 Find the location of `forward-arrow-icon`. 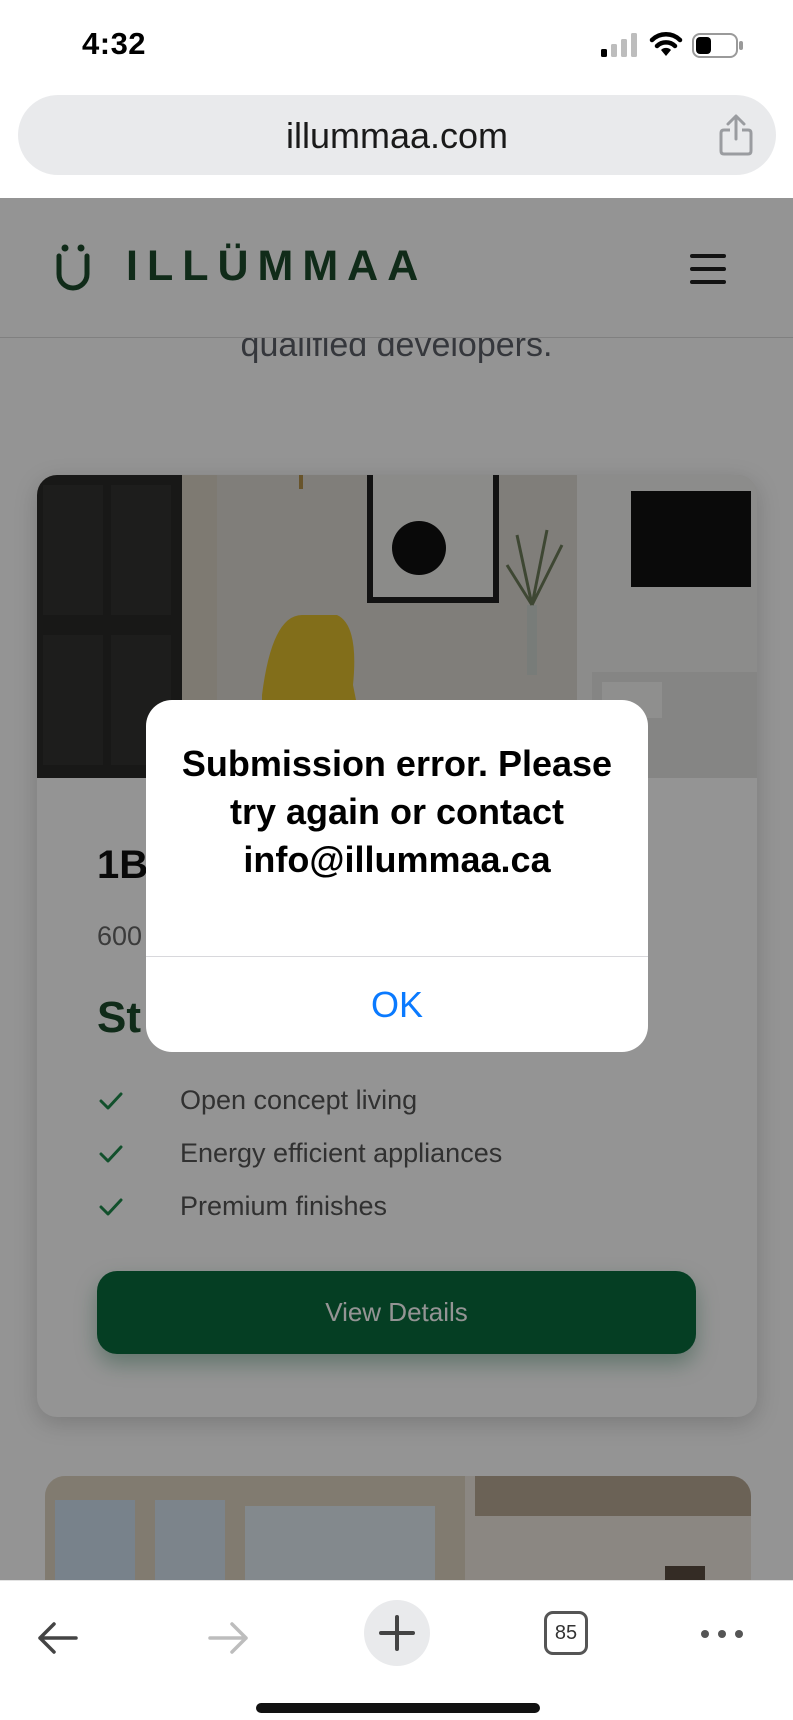

forward-arrow-icon is located at coordinates (228, 1638).